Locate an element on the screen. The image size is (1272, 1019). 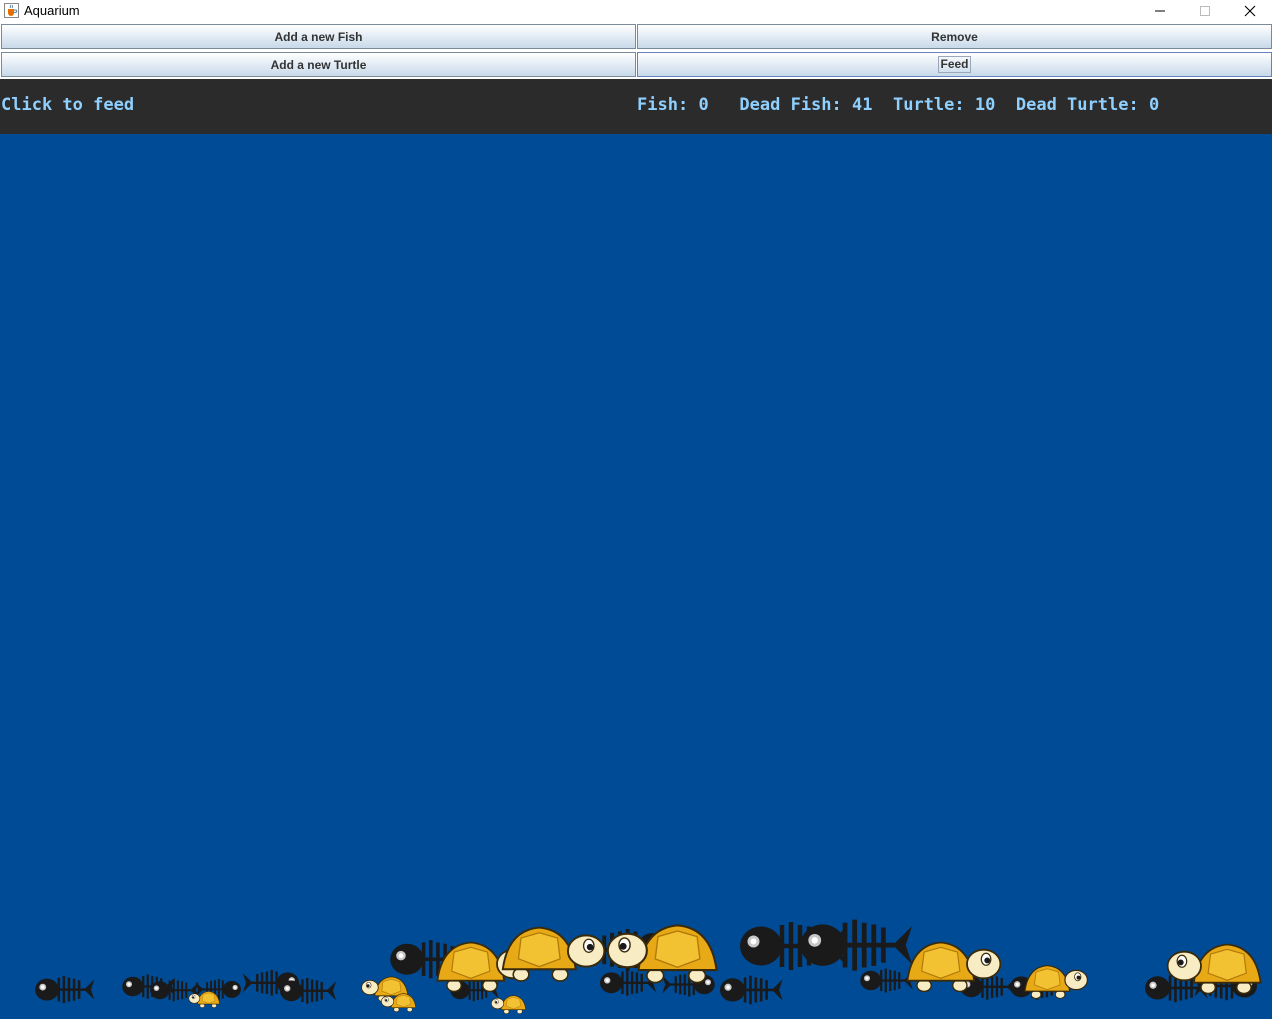
maximize-icon is located at coordinates (1205, 11).